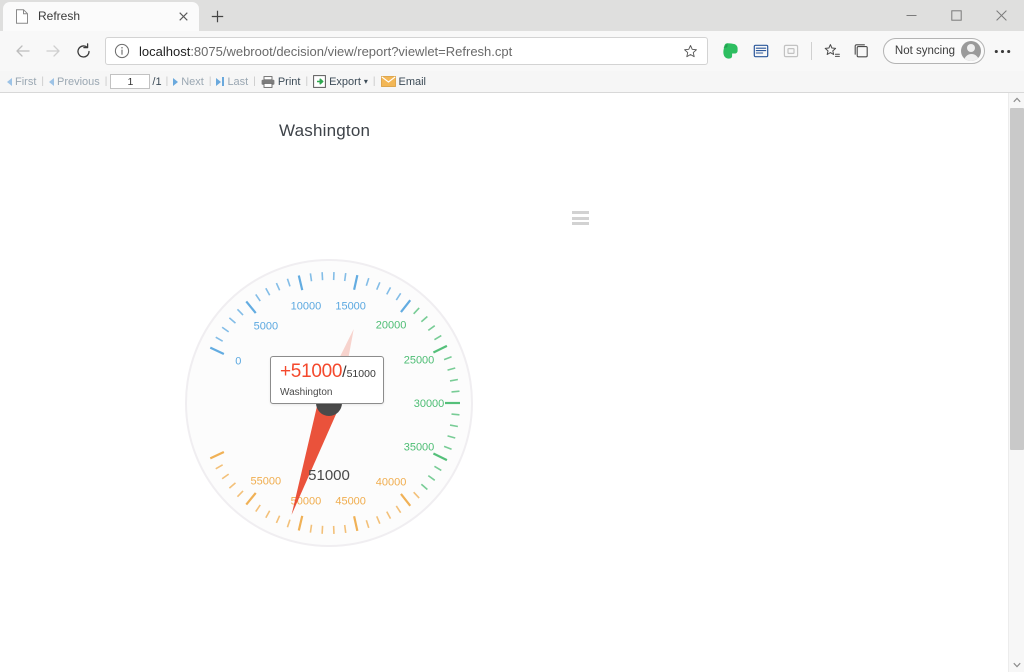 The width and height of the screenshot is (1024, 672). Describe the element at coordinates (350, 502) in the screenshot. I see `gauge-tick-label: 45000` at that location.